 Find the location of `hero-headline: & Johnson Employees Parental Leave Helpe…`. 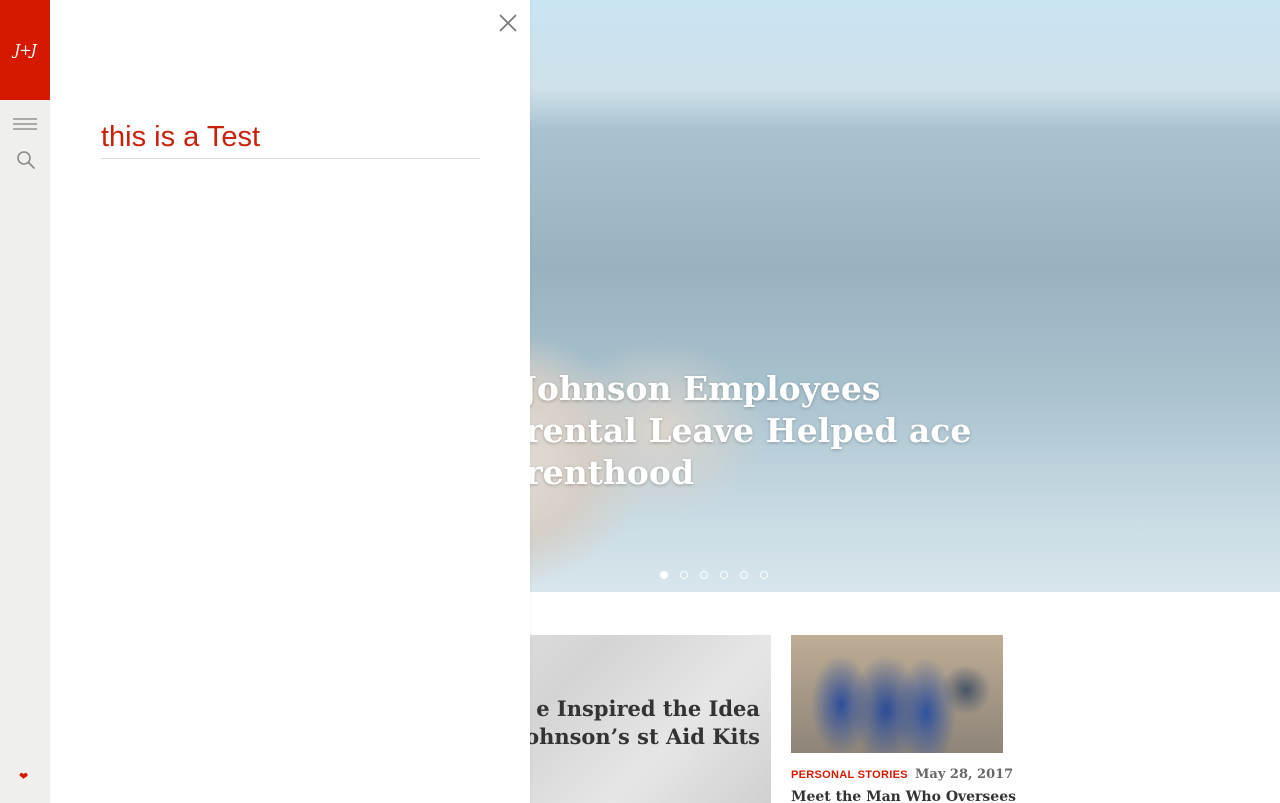

hero-headline: & Johnson Employees Parental Leave Helpe… is located at coordinates (760, 431).